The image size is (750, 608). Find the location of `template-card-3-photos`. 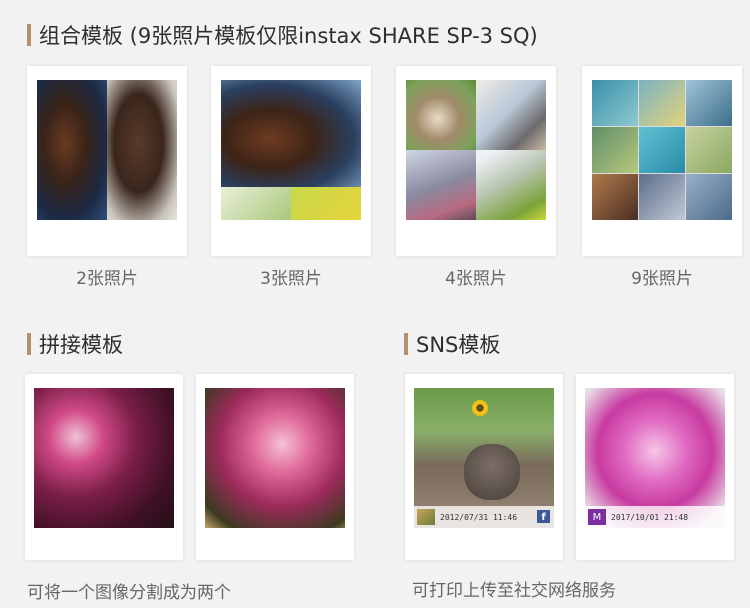

template-card-3-photos is located at coordinates (291, 161).